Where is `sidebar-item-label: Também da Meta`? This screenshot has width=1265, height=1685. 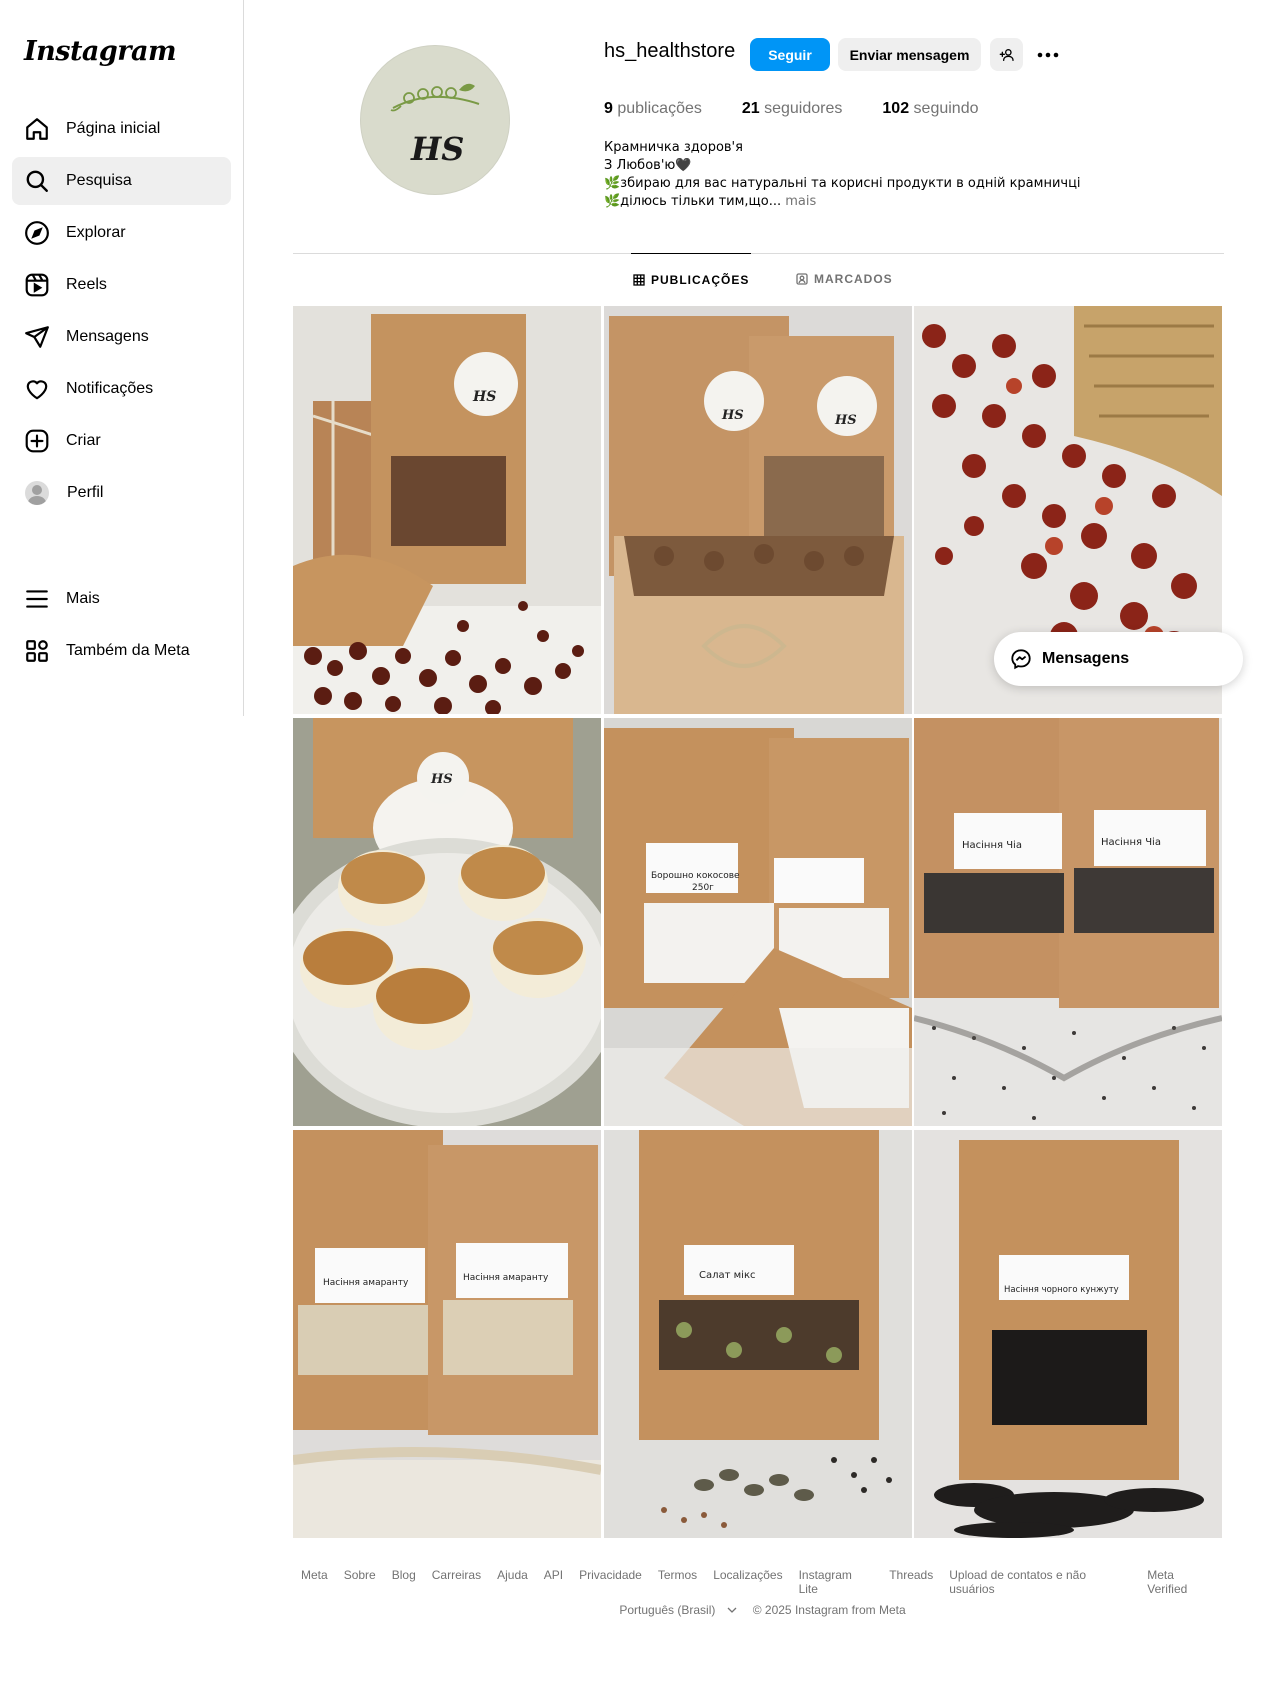
sidebar-item-label: Também da Meta is located at coordinates (128, 650).